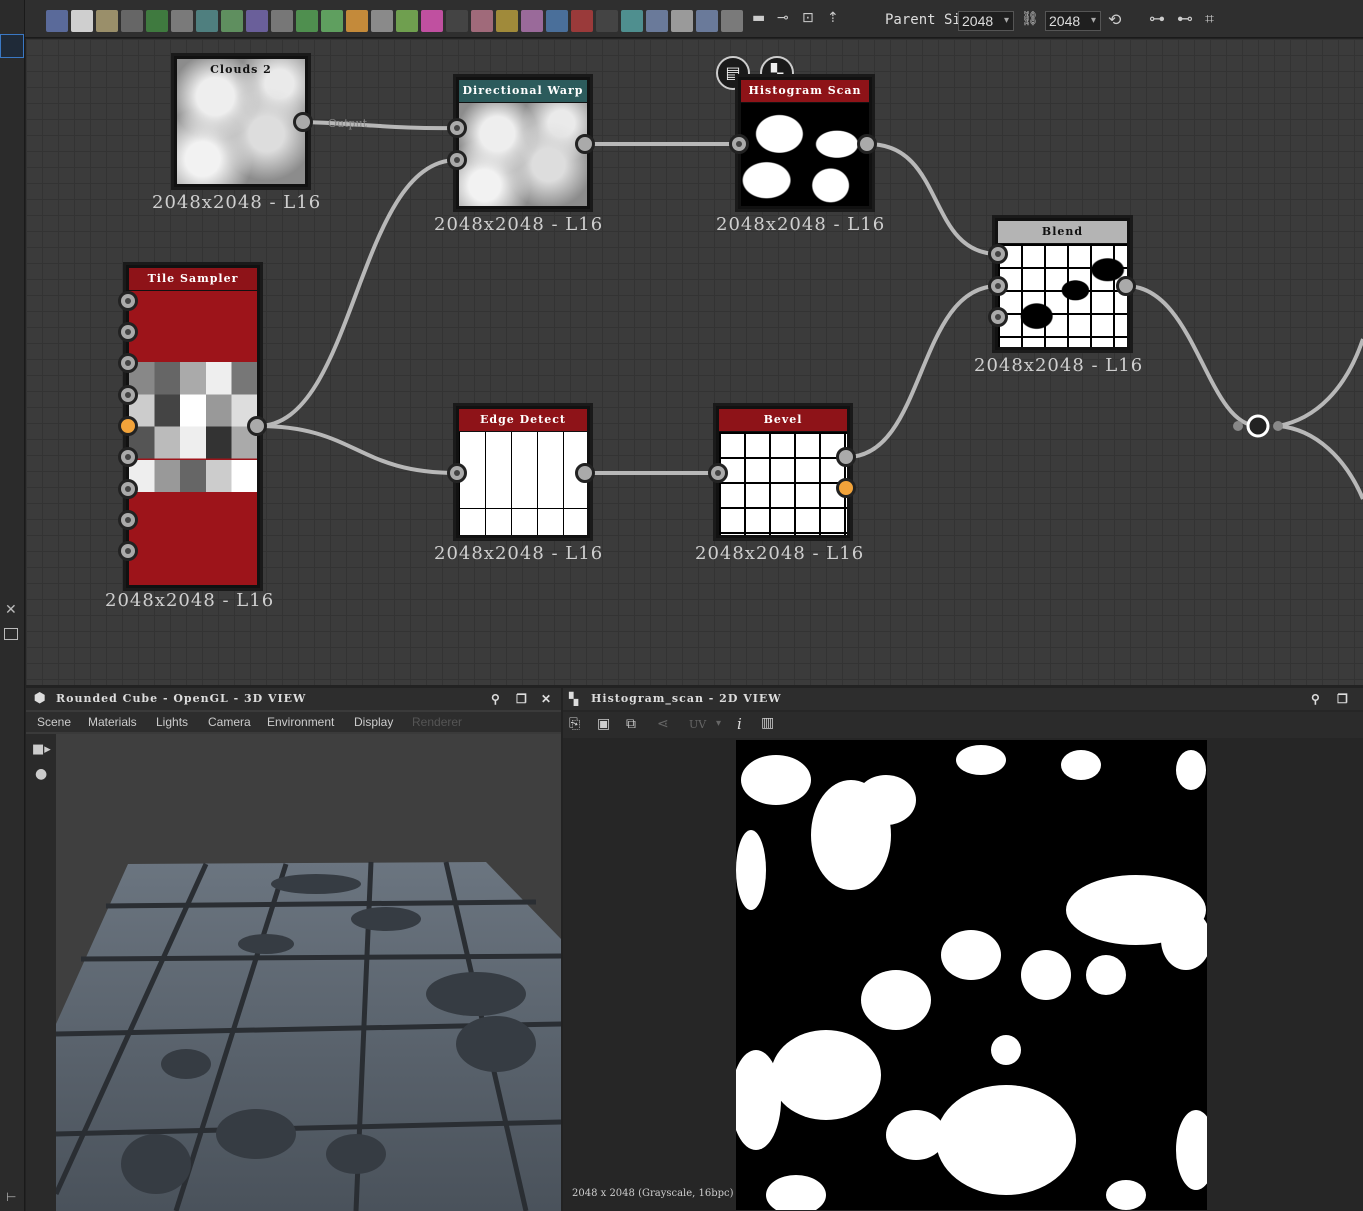 This screenshot has width=1363, height=1211. I want to click on frame-icon, so click(682, 21).